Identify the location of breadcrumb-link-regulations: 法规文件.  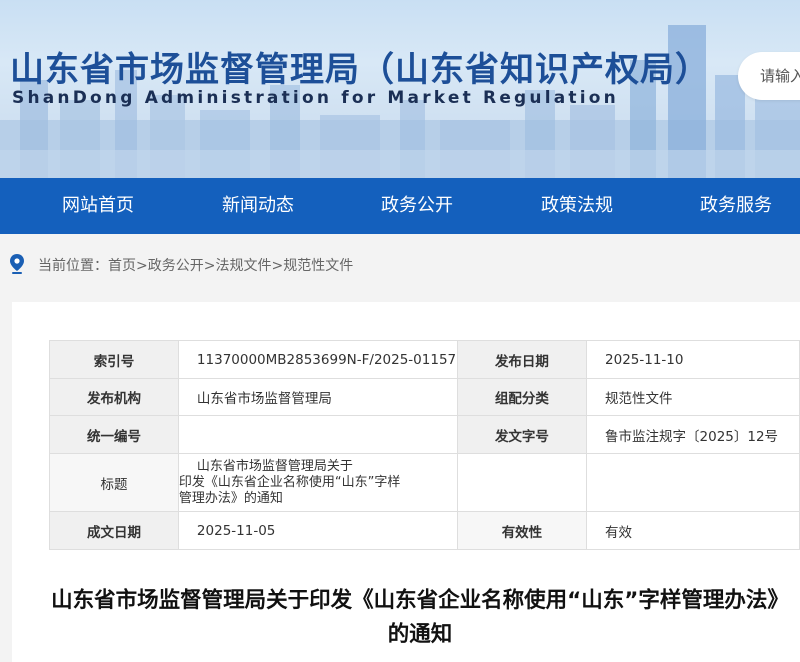
(243, 266).